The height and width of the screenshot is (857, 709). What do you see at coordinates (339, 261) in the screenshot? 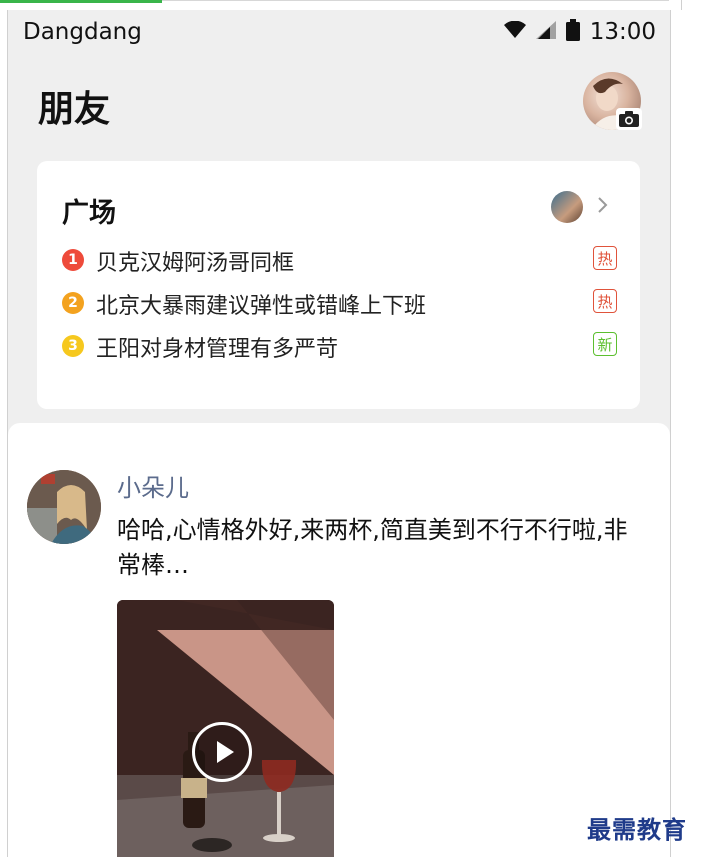
I see `topic-item: 1 贝克汉姆阿汤哥同框 热` at bounding box center [339, 261].